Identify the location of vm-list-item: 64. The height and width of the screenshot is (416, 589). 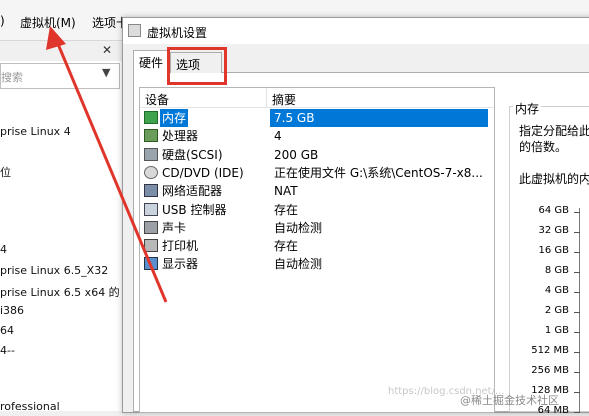
(7, 330).